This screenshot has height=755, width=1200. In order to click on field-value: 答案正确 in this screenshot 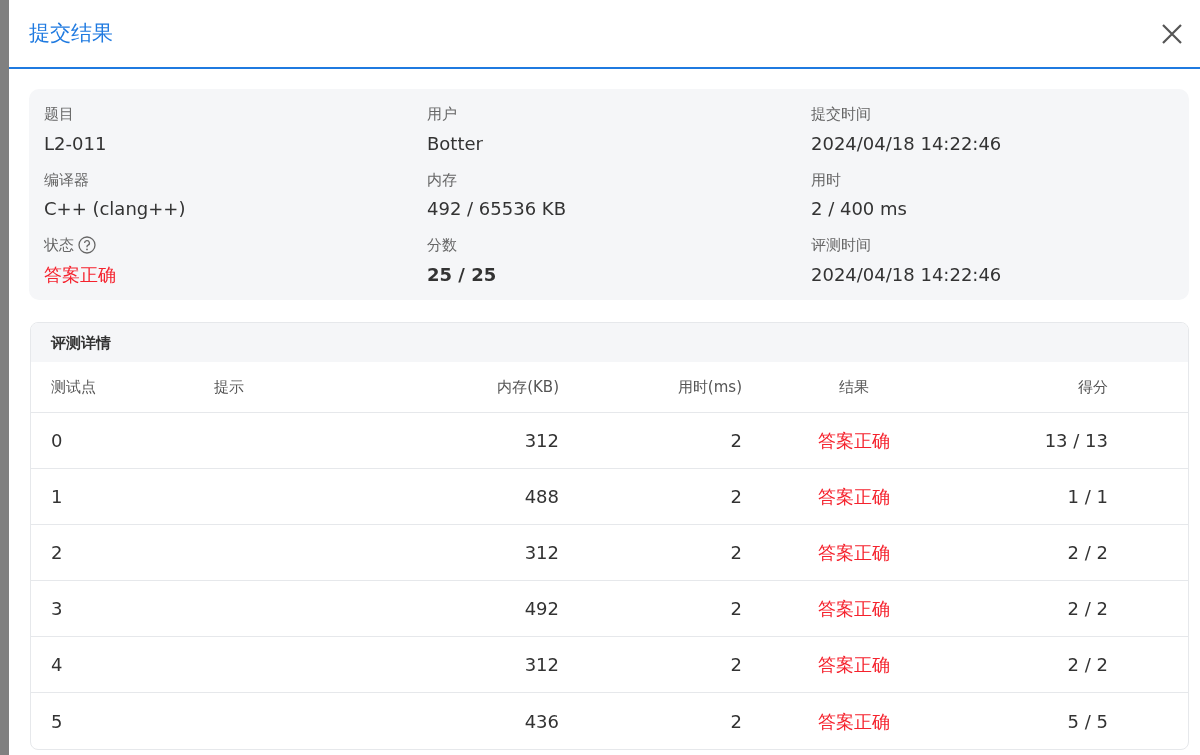, I will do `click(80, 274)`.